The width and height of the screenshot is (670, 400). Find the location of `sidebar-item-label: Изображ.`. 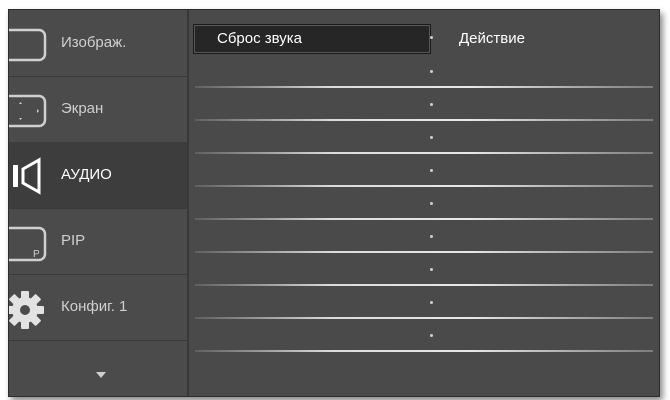

sidebar-item-label: Изображ. is located at coordinates (94, 42).